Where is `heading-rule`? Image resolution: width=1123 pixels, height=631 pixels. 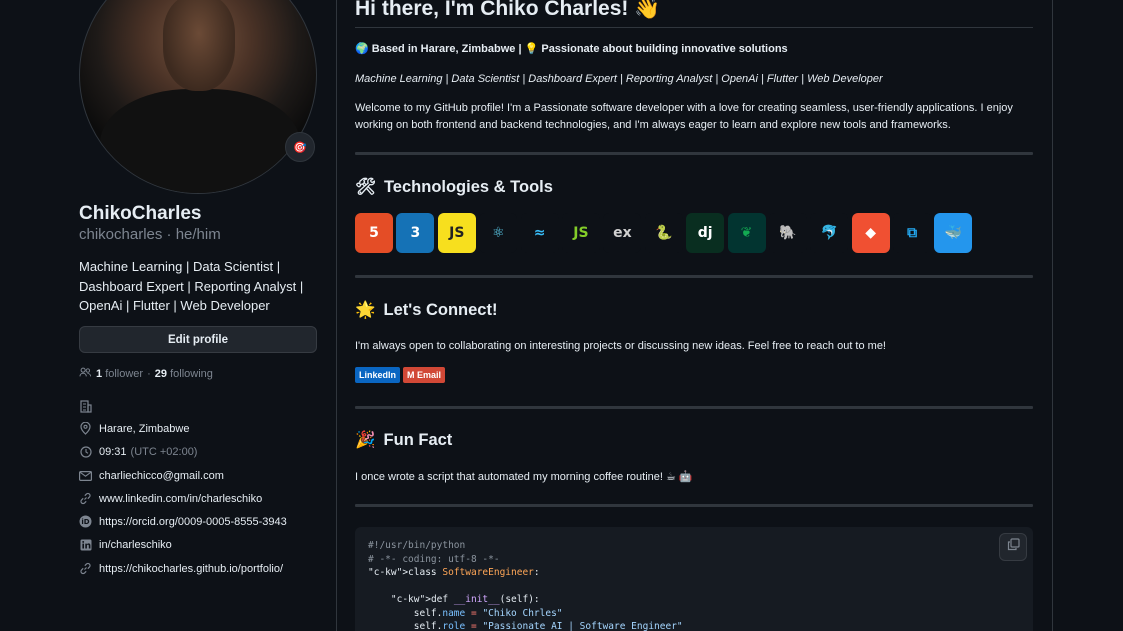 heading-rule is located at coordinates (694, 27).